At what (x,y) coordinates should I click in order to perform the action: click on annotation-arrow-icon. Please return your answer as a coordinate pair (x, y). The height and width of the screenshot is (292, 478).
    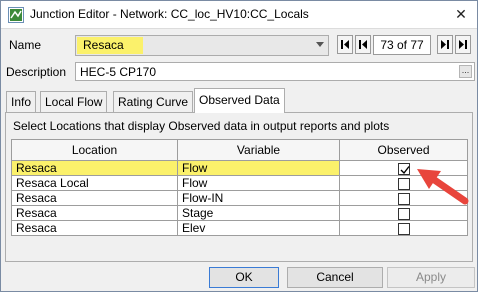
    Looking at the image, I should click on (443, 187).